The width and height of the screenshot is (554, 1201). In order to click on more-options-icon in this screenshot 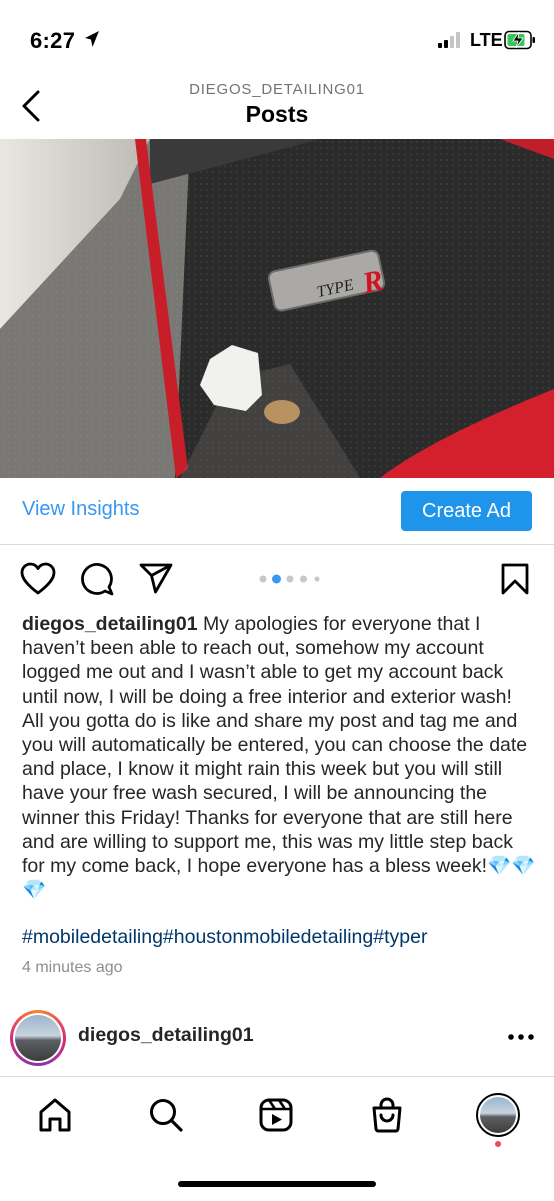, I will do `click(521, 1037)`.